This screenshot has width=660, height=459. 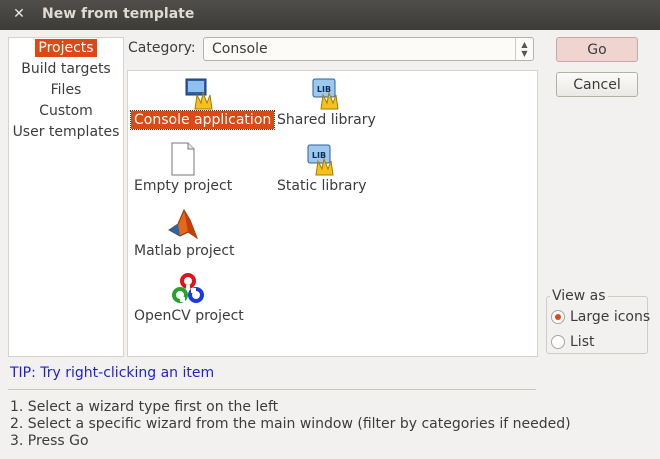 What do you see at coordinates (183, 159) in the screenshot?
I see `empty-project-icon` at bounding box center [183, 159].